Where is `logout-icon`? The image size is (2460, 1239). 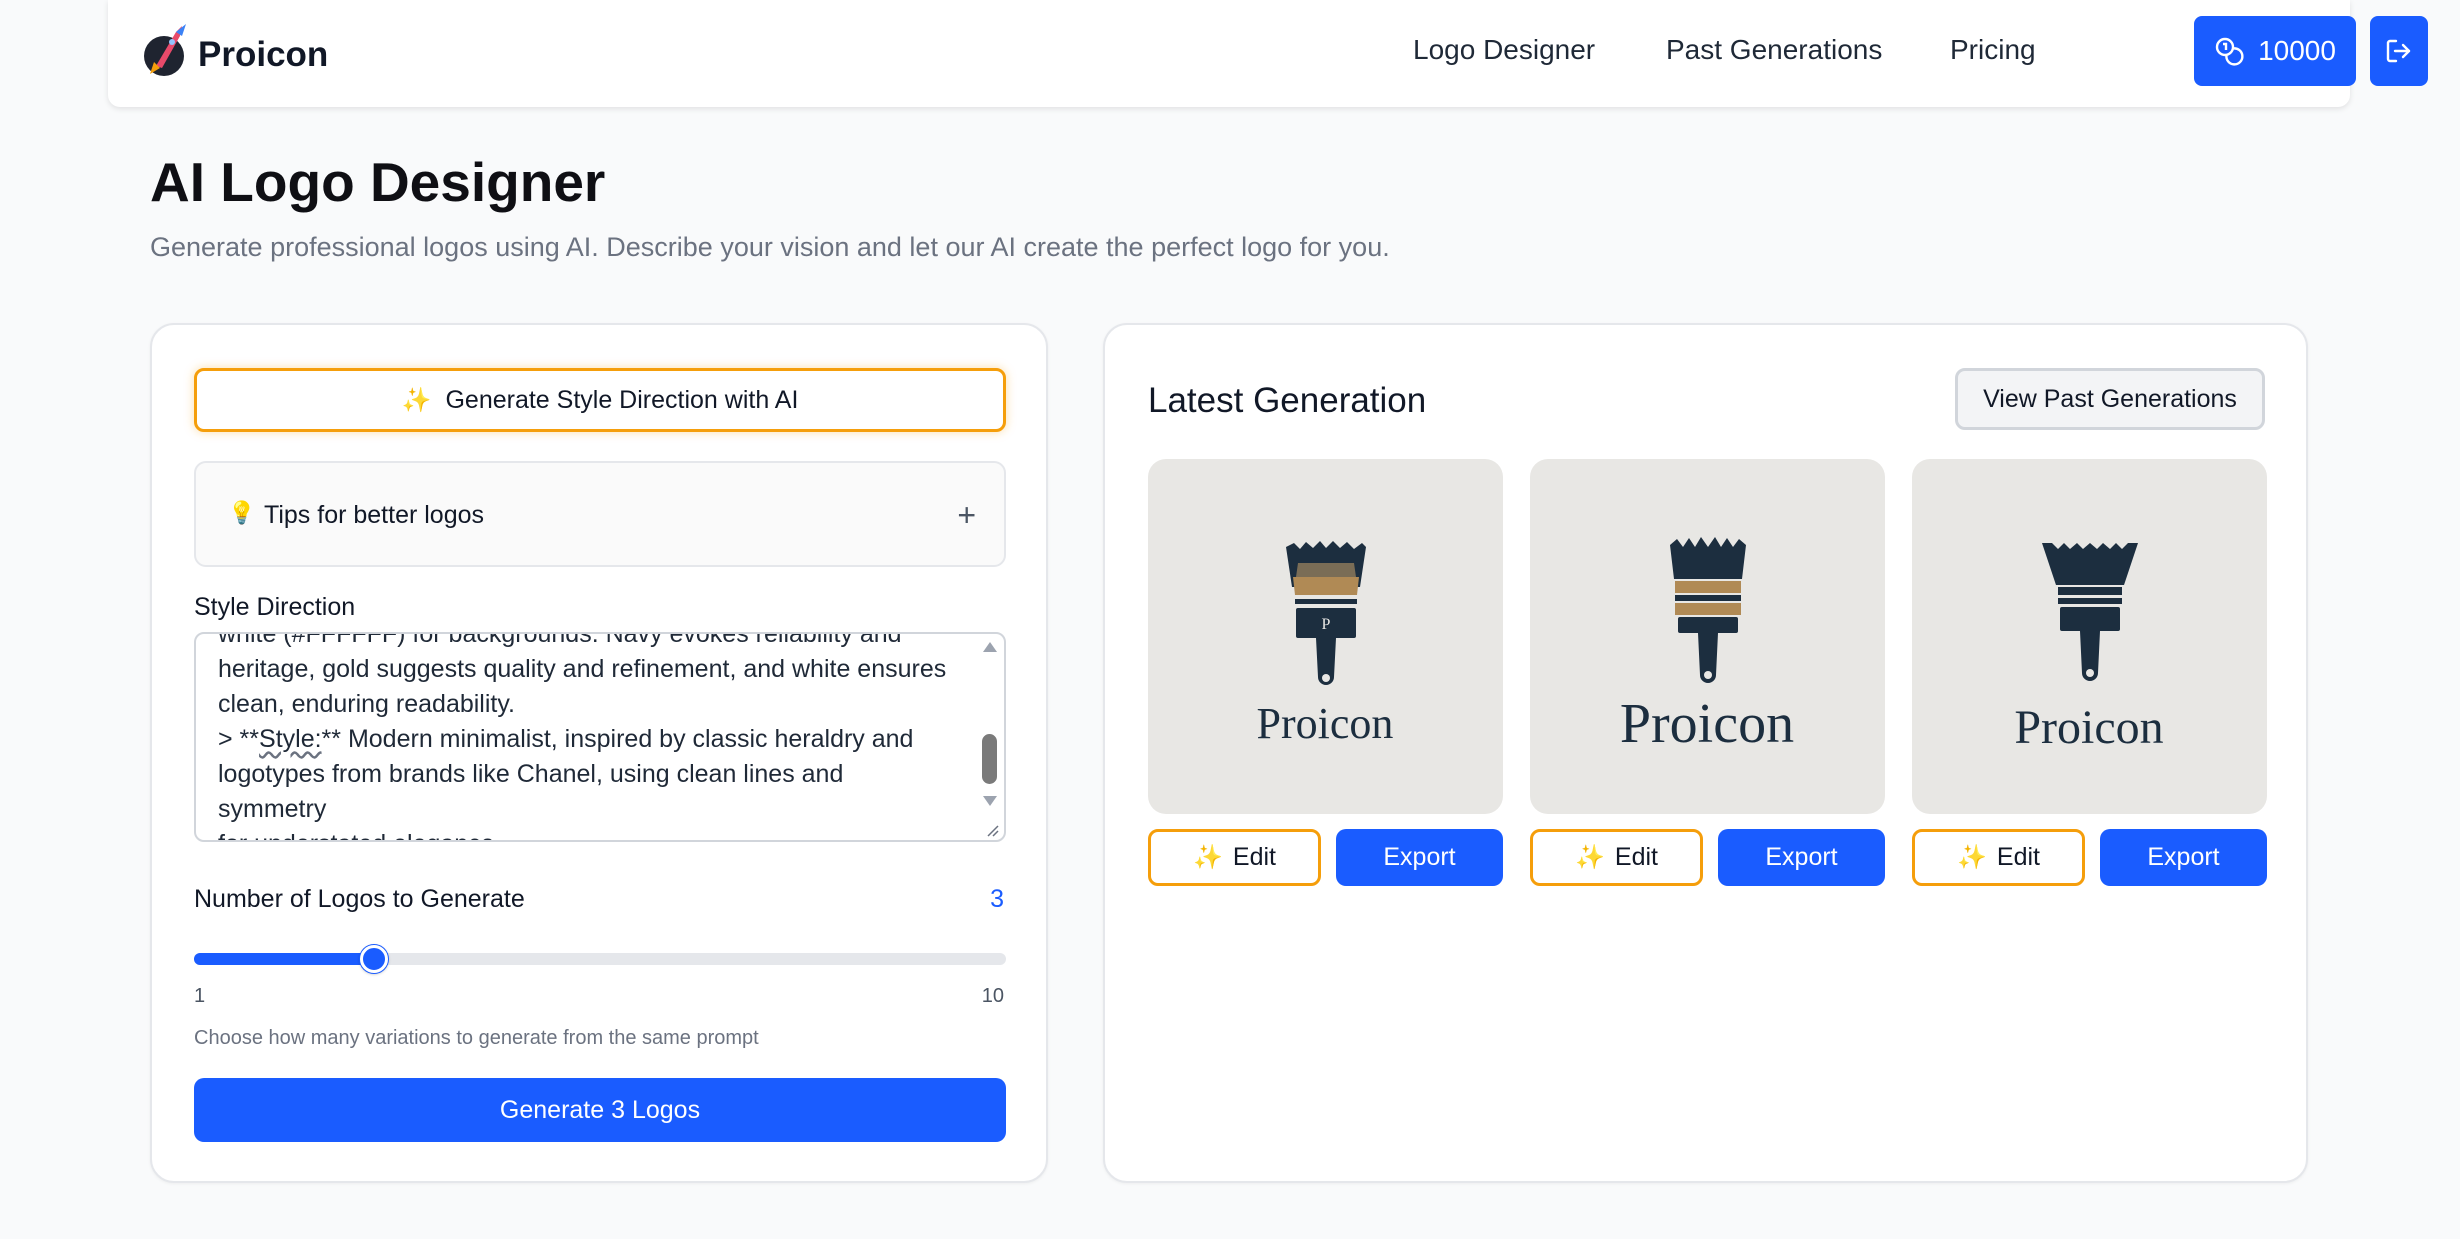
logout-icon is located at coordinates (2398, 51).